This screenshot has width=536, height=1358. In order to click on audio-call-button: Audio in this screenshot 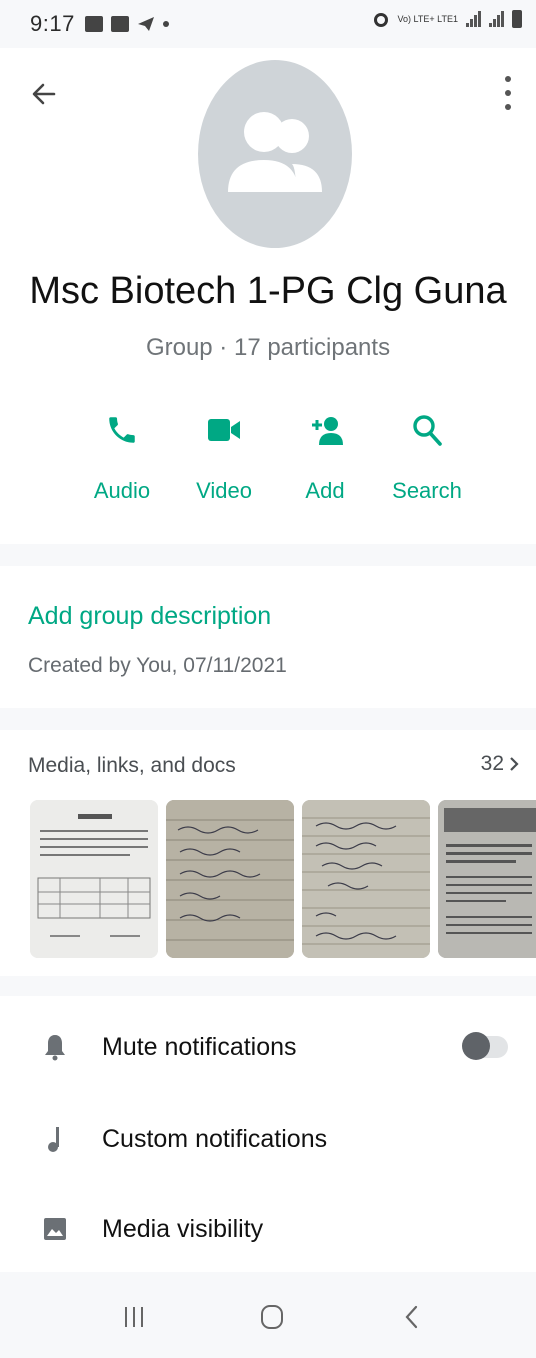, I will do `click(122, 463)`.